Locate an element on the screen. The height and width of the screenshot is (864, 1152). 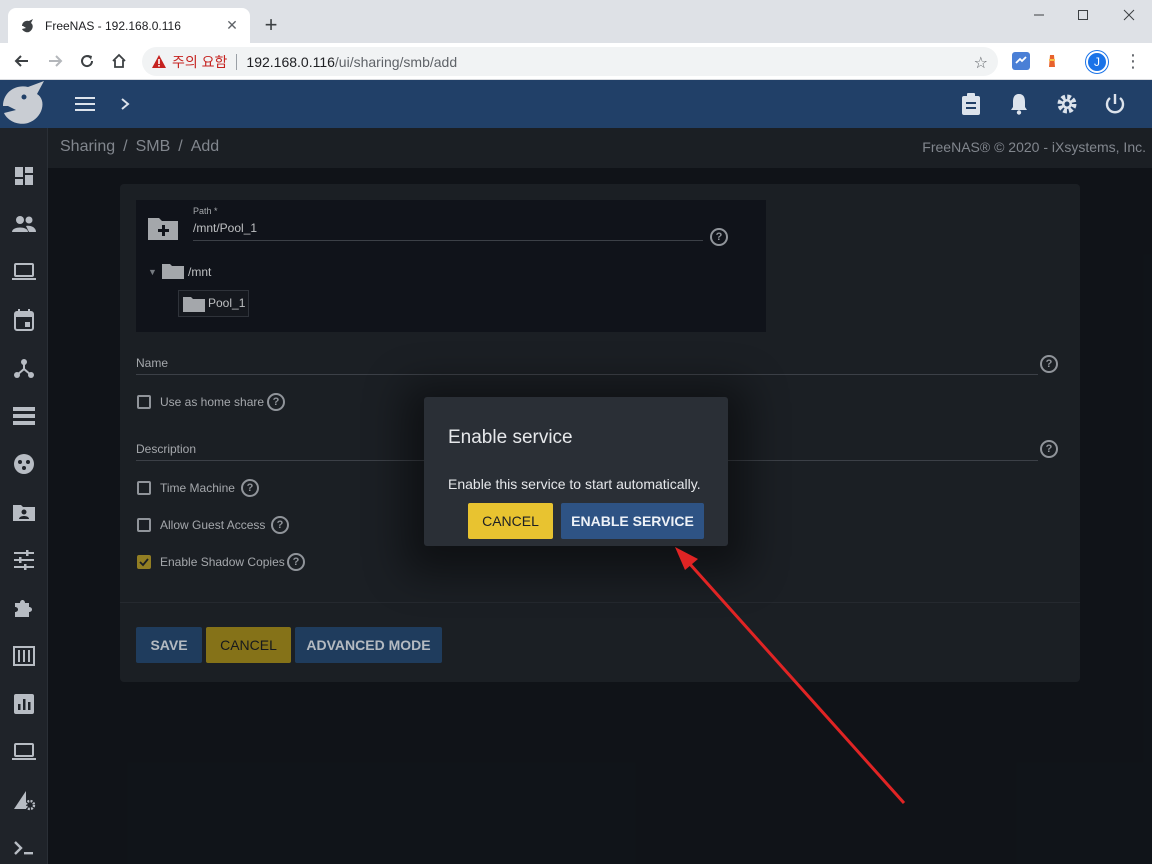
tab-title: FreeNAS - 192.168.0.116 is located at coordinates (113, 25).